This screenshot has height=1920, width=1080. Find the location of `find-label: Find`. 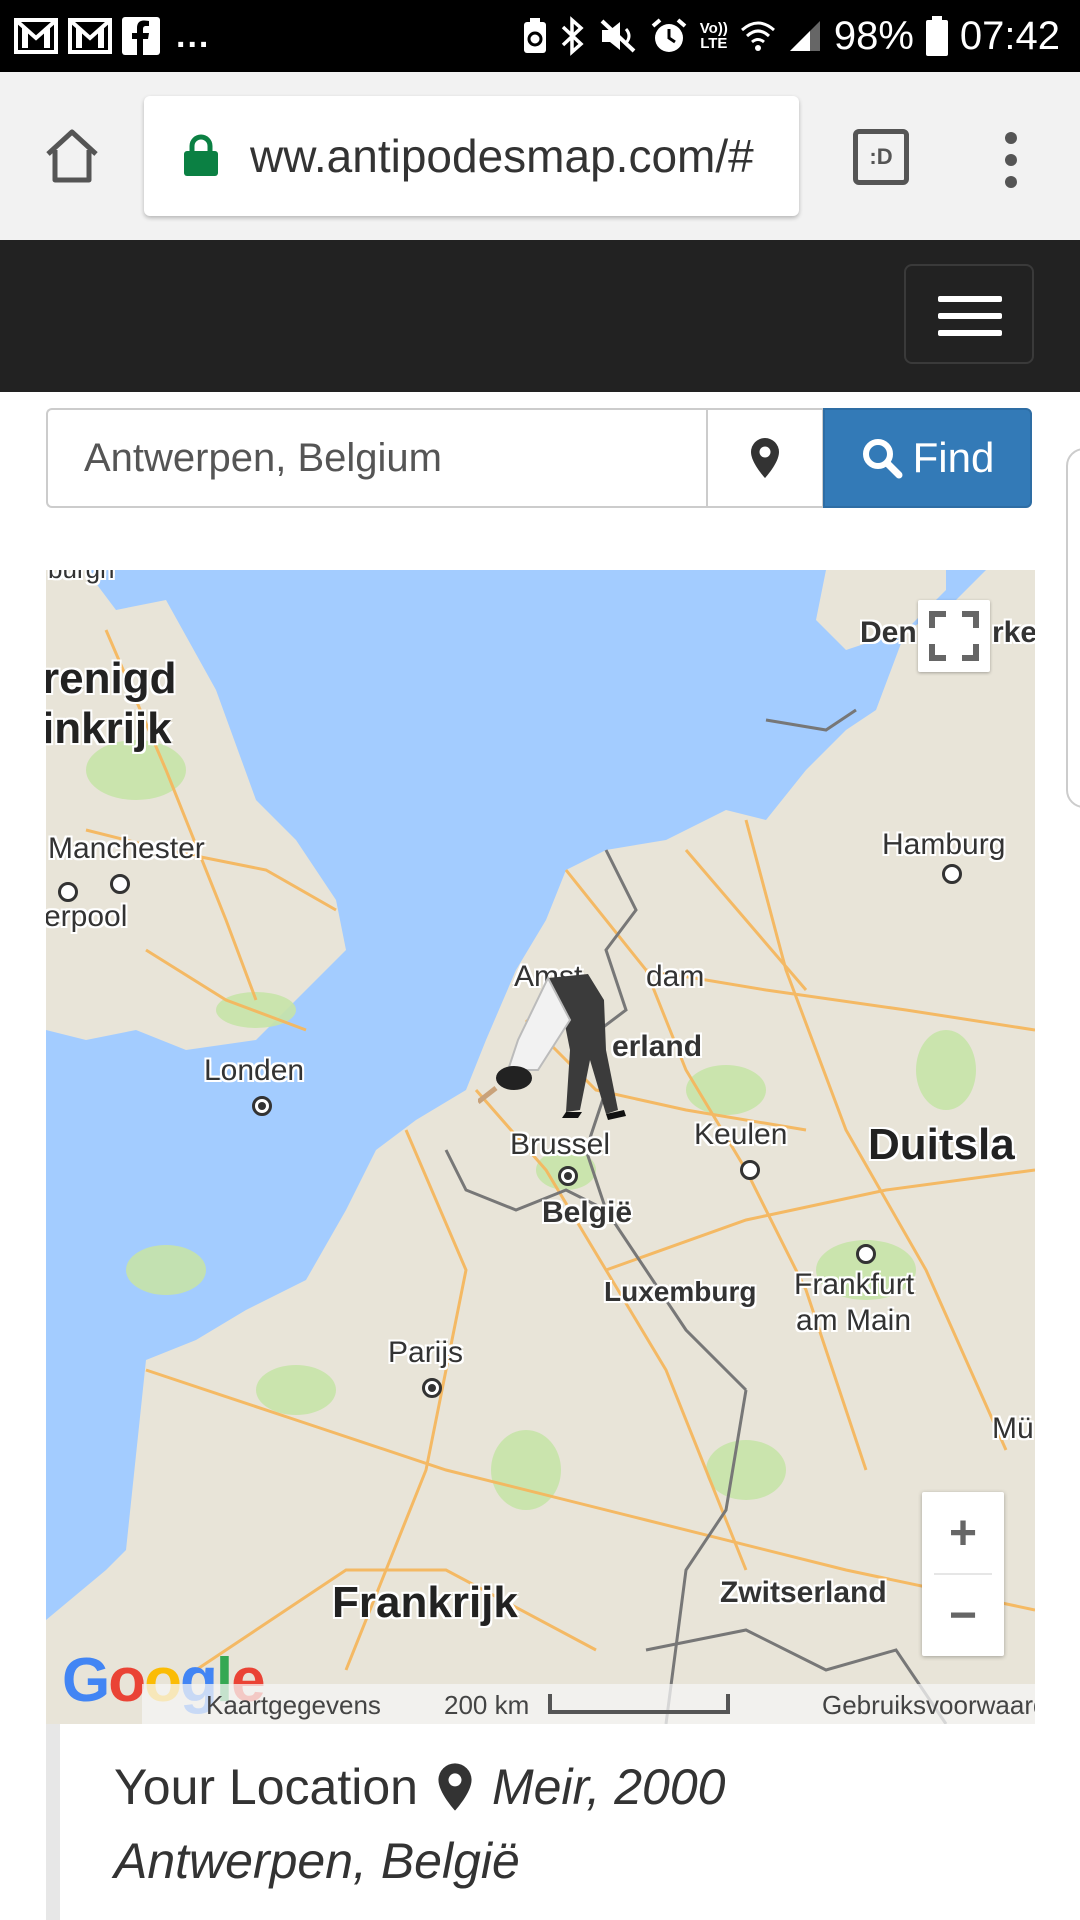

find-label: Find is located at coordinates (953, 457).